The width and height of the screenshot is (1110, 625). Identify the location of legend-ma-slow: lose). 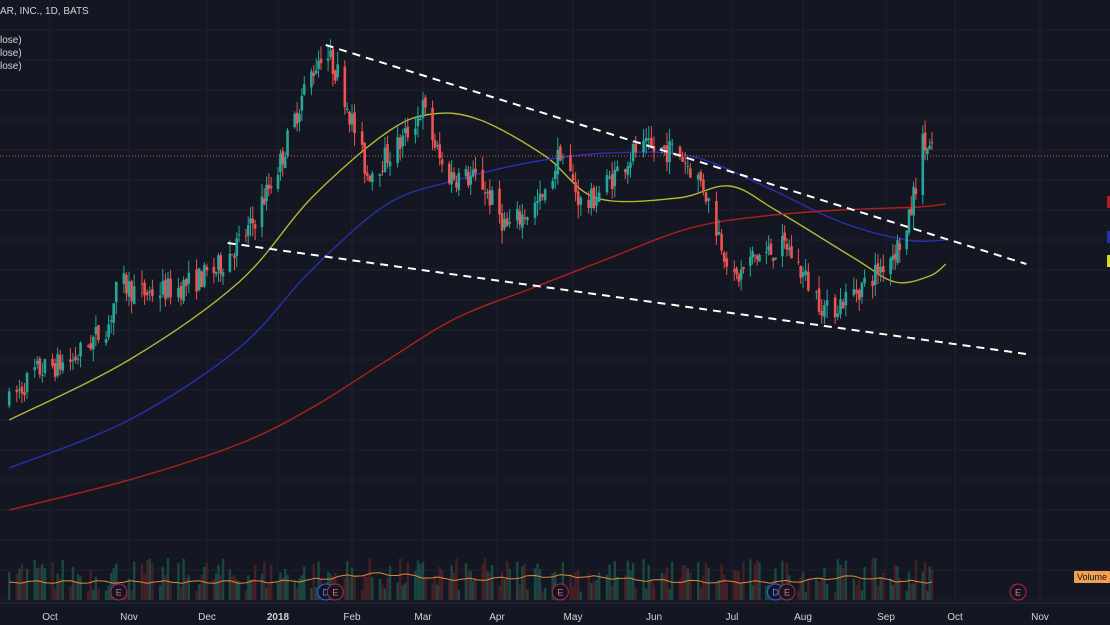
(11, 66).